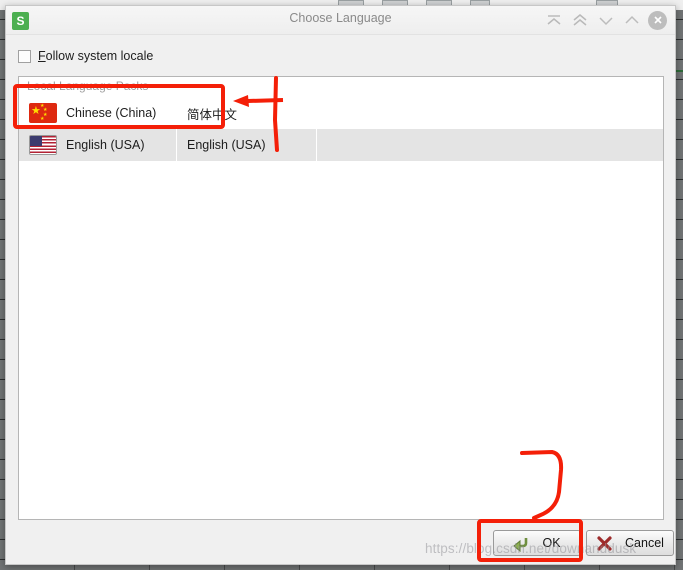 The width and height of the screenshot is (683, 570). I want to click on language-native-name-cell: 简体中文, so click(247, 113).